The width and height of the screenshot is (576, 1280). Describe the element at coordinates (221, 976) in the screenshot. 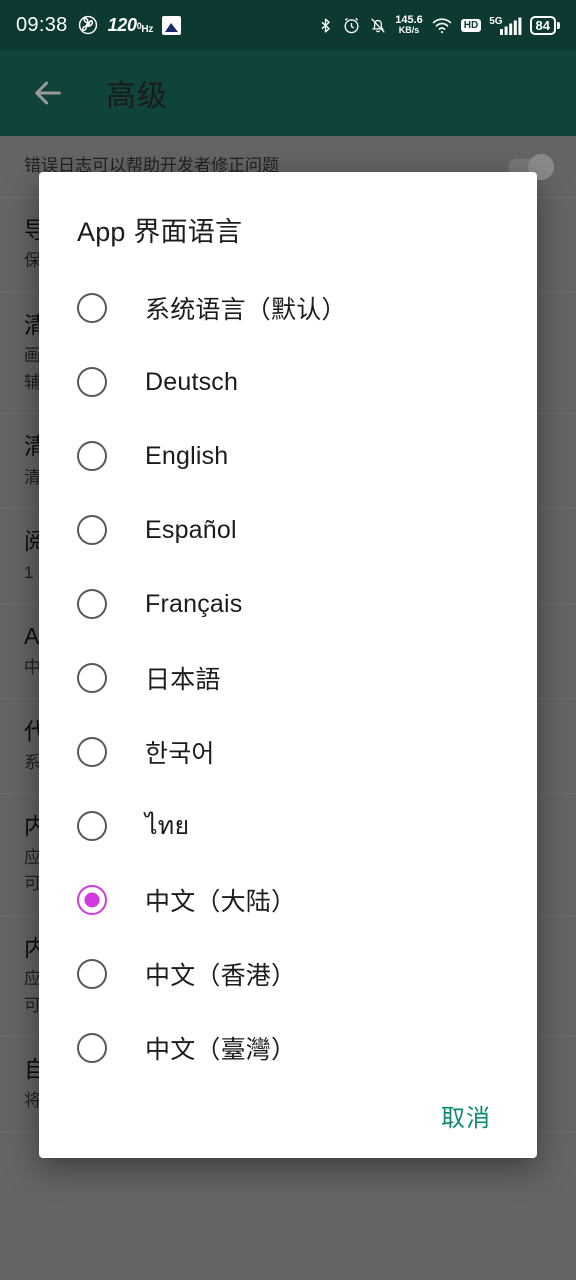

I see `language-option-label: 中文（香港）` at that location.